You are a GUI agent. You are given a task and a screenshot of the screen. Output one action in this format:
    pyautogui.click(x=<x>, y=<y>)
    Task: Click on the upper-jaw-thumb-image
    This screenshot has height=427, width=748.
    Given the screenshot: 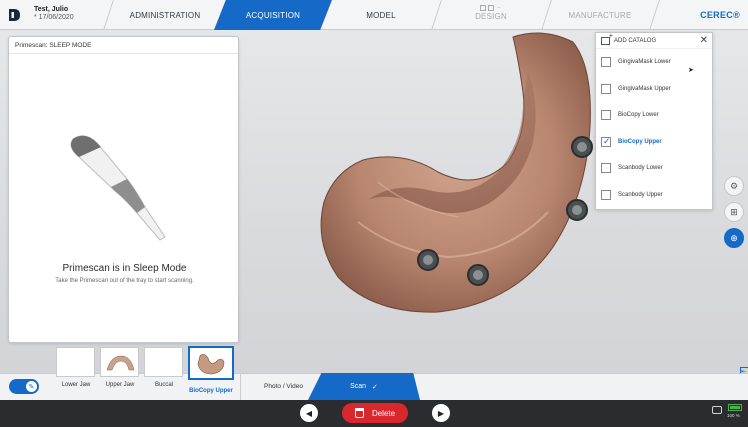 What is the action you would take?
    pyautogui.click(x=120, y=363)
    